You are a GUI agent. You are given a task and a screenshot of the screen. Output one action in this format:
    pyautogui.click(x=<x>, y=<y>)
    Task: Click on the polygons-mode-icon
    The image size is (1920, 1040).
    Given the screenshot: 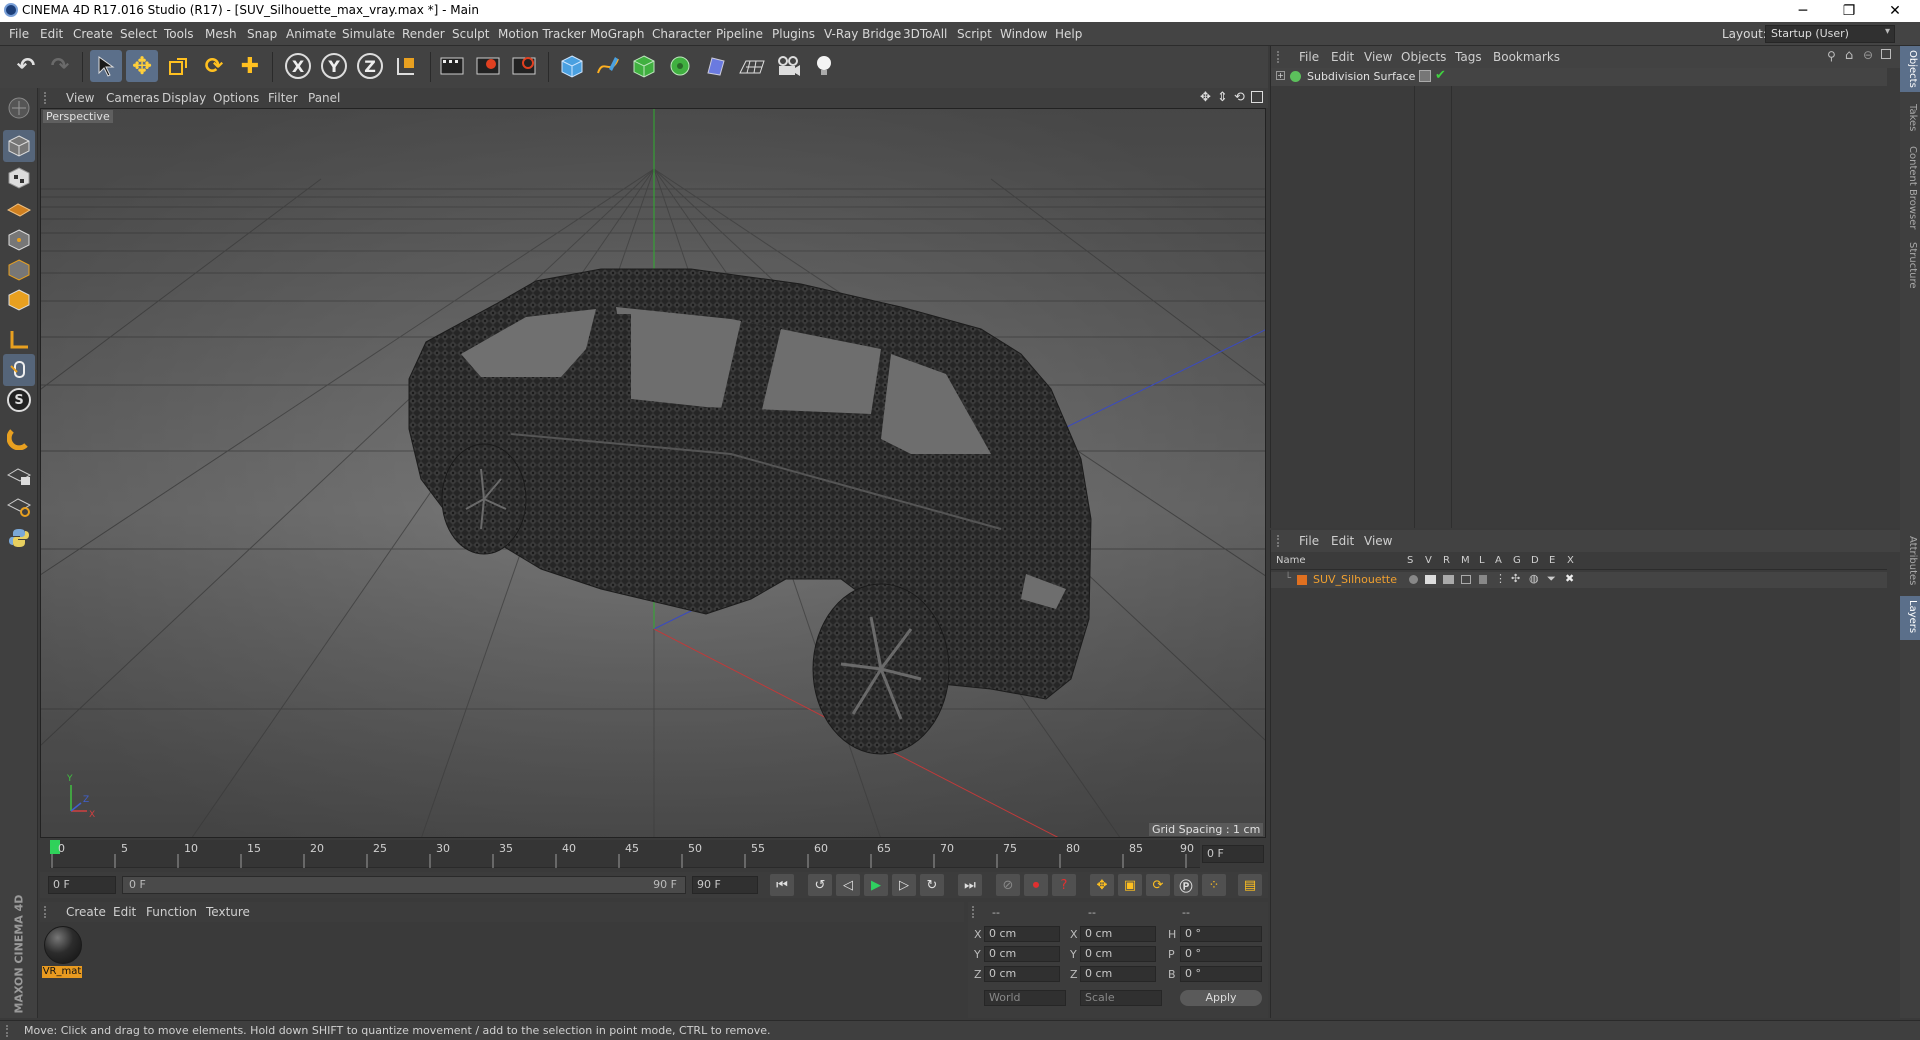 What is the action you would take?
    pyautogui.click(x=19, y=300)
    